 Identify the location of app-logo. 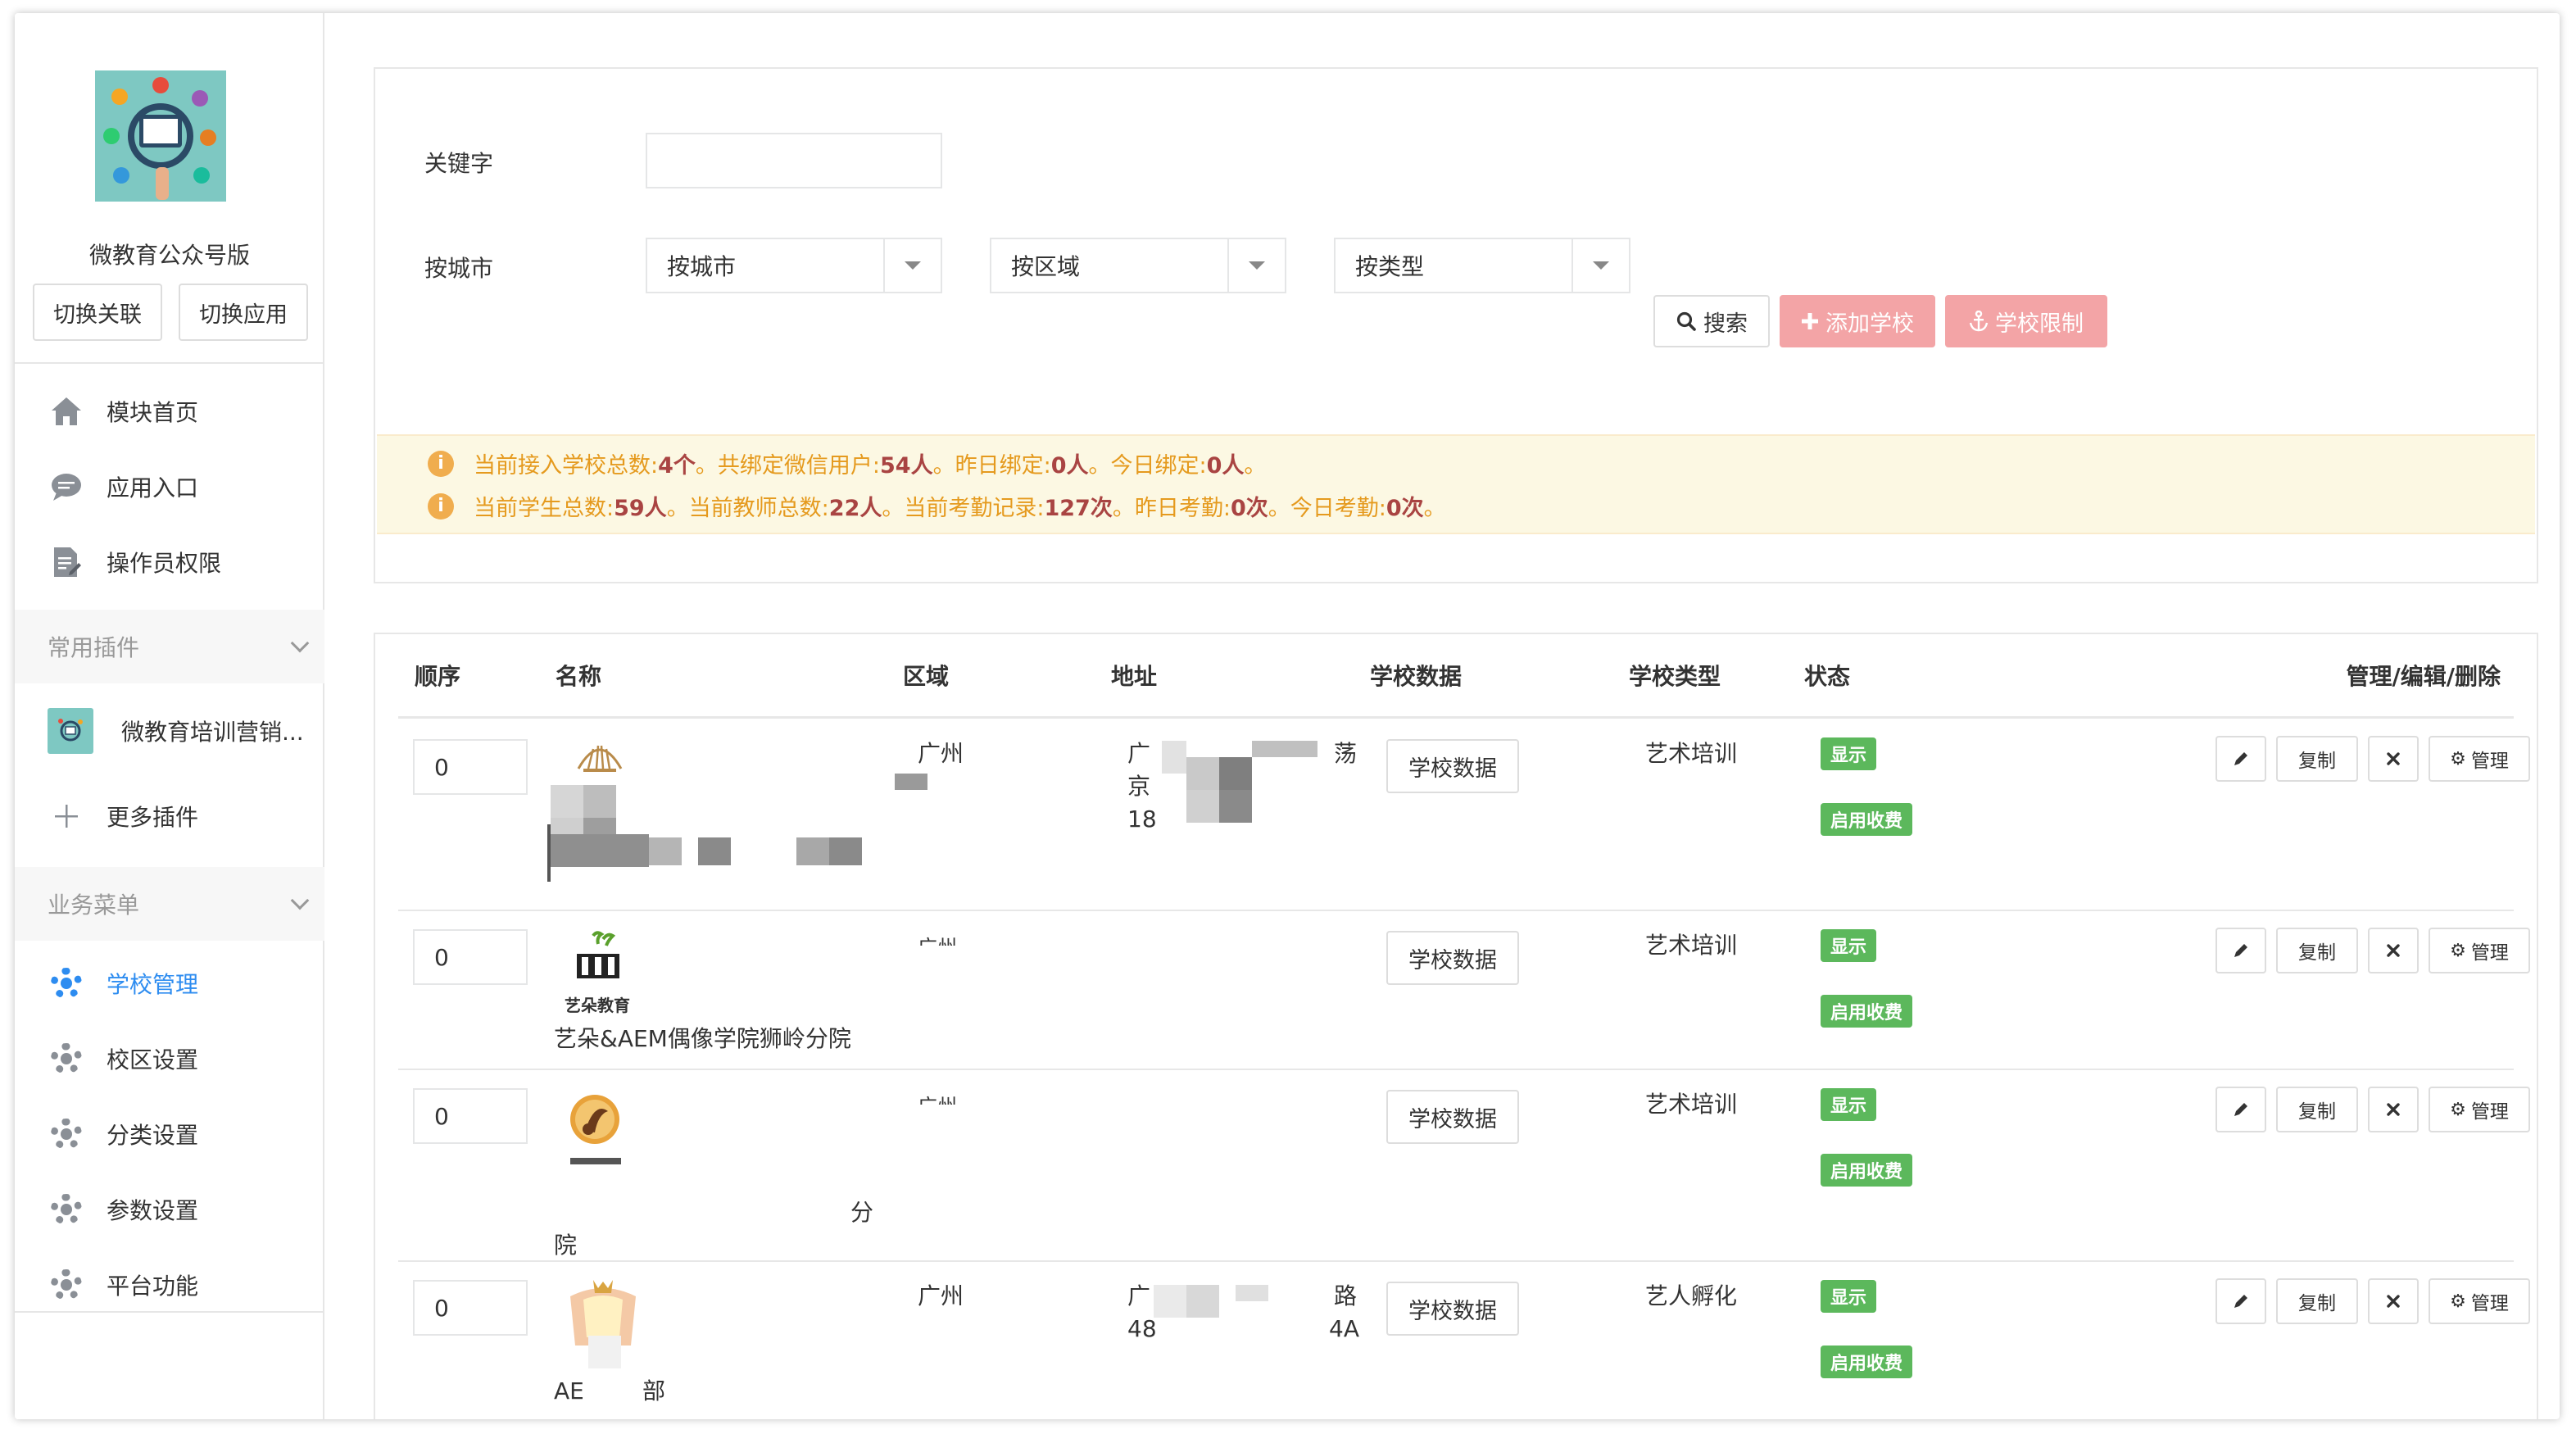
(160, 136).